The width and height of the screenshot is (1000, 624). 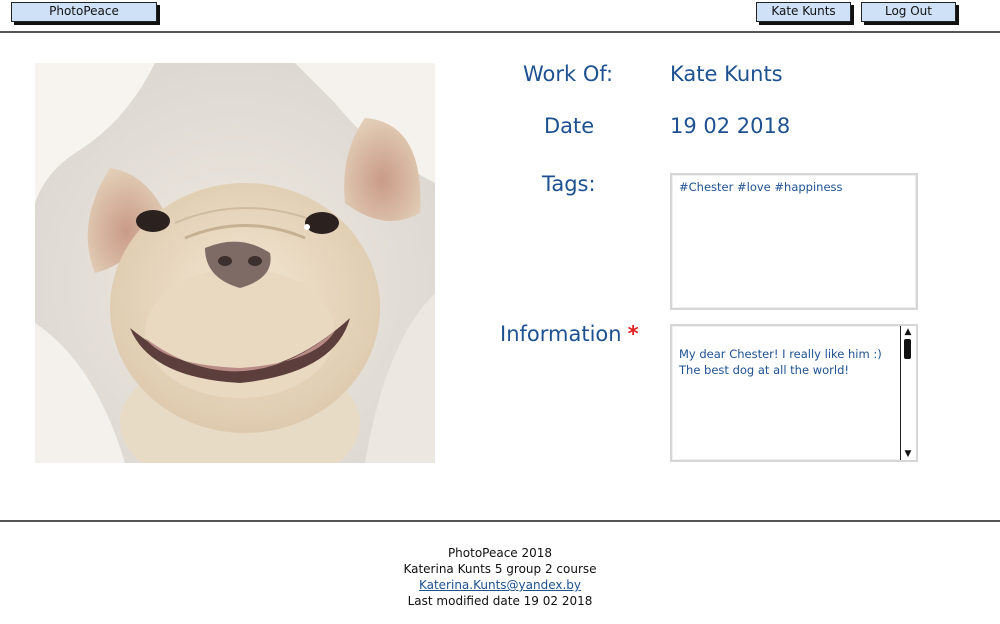 What do you see at coordinates (633, 334) in the screenshot?
I see `required-asterisk: *` at bounding box center [633, 334].